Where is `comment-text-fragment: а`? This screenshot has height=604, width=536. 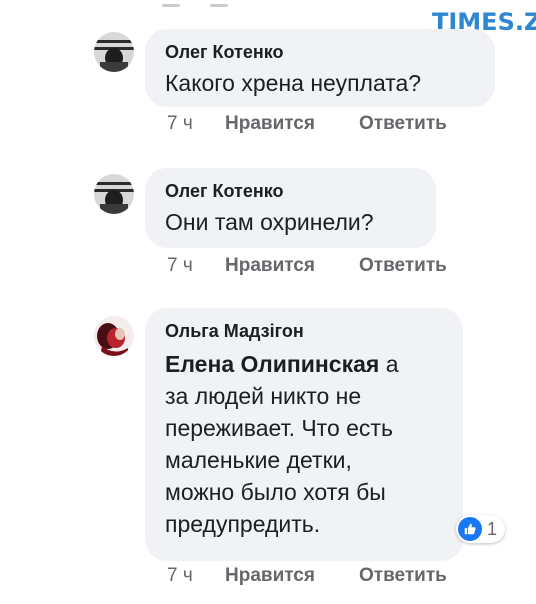
comment-text-fragment: а is located at coordinates (392, 364).